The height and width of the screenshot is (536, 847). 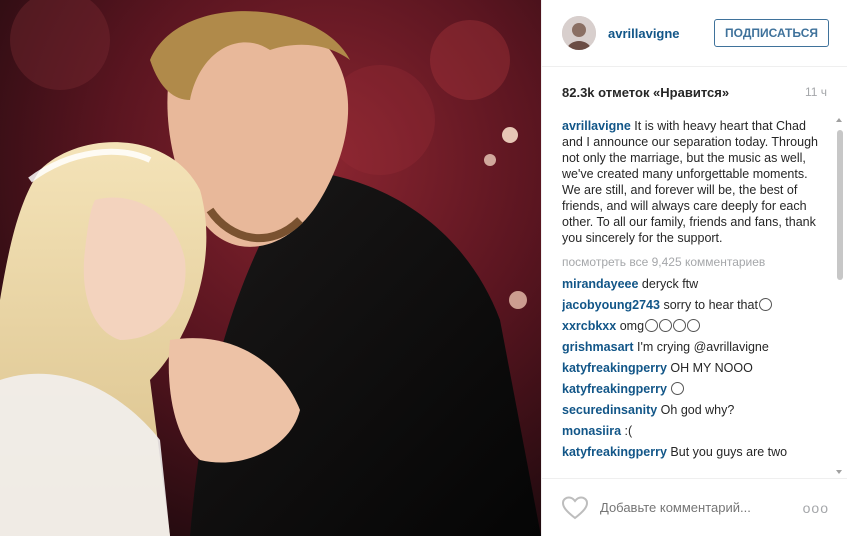 I want to click on comment-item: katyfreakingperry OH MY NOOO, so click(x=697, y=368).